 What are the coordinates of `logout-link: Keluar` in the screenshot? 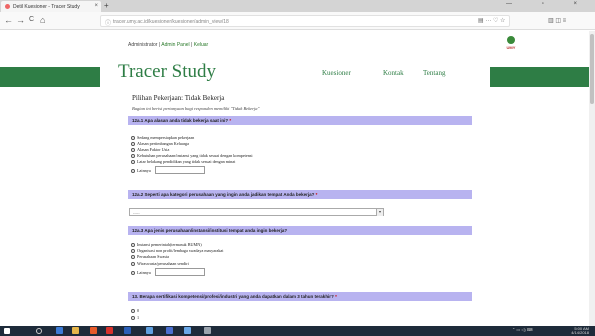 It's located at (201, 45).